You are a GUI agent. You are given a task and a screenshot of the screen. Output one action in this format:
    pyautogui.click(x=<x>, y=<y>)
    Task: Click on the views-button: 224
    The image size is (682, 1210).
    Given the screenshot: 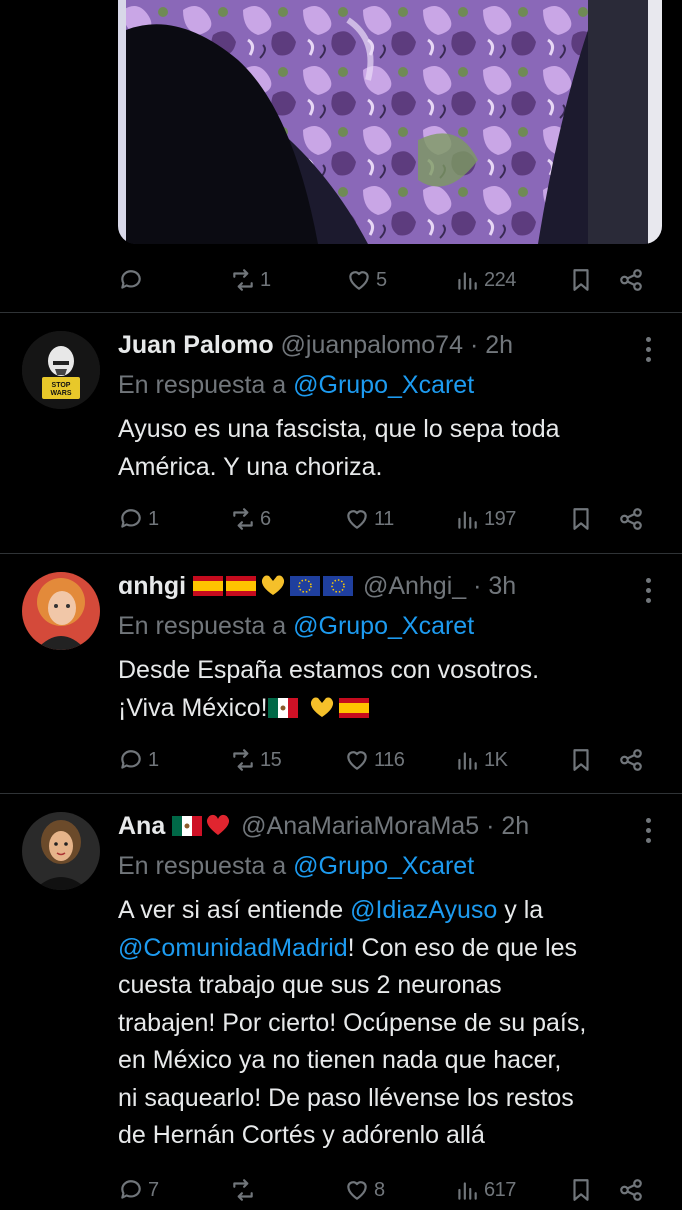 What is the action you would take?
    pyautogui.click(x=485, y=280)
    